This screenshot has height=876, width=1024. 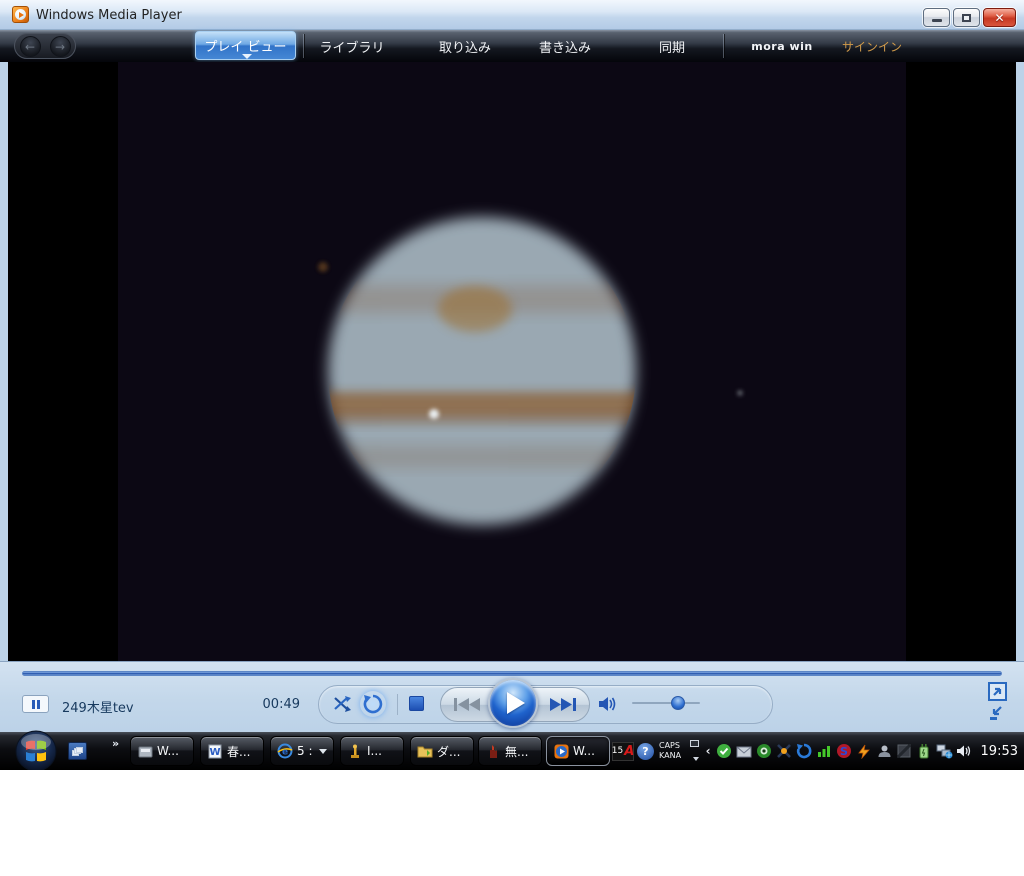 What do you see at coordinates (512, 823) in the screenshot?
I see `screenshot-white-margin` at bounding box center [512, 823].